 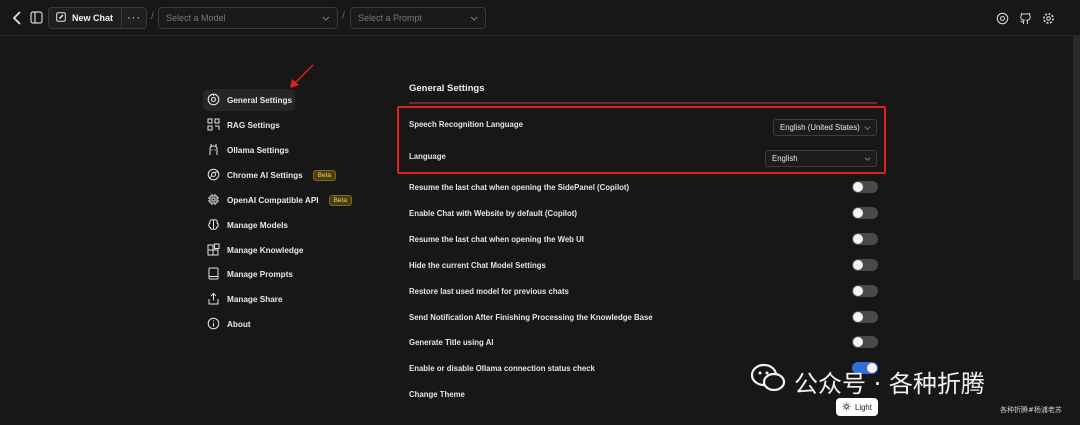 I want to click on theme-toggle-button: Light, so click(x=857, y=407).